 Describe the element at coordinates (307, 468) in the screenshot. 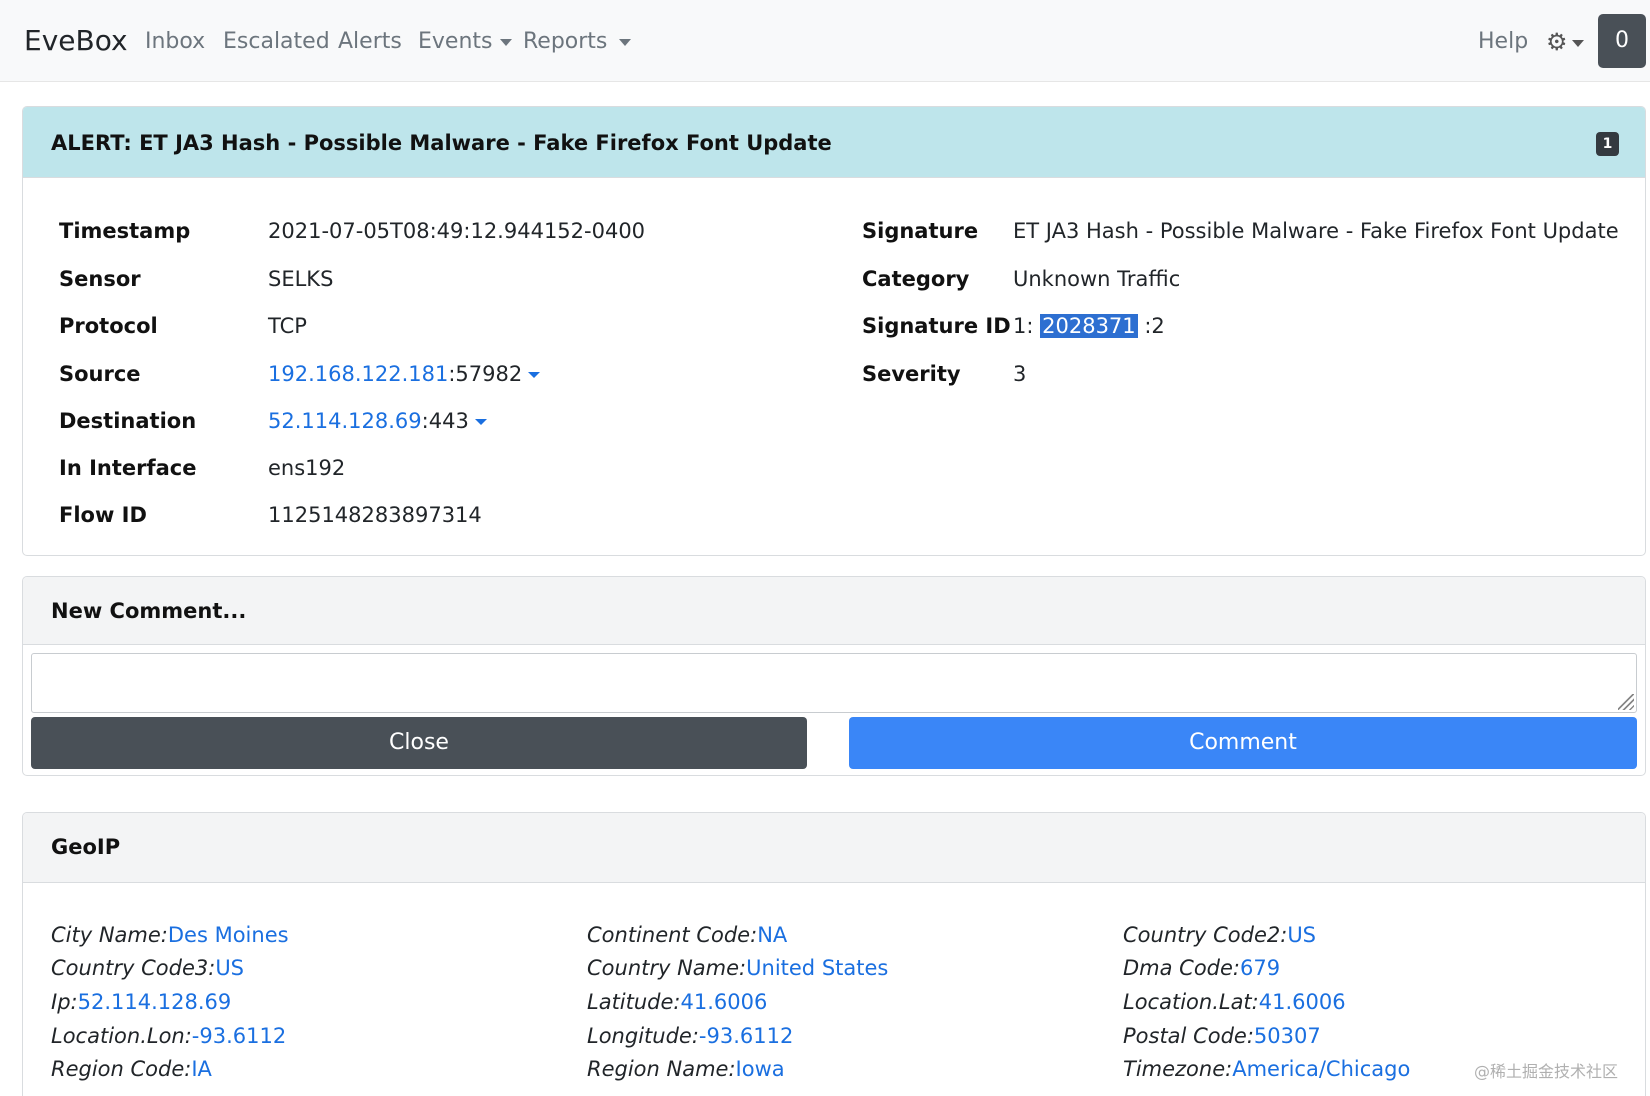

I see `in-interface-value: ens192` at that location.